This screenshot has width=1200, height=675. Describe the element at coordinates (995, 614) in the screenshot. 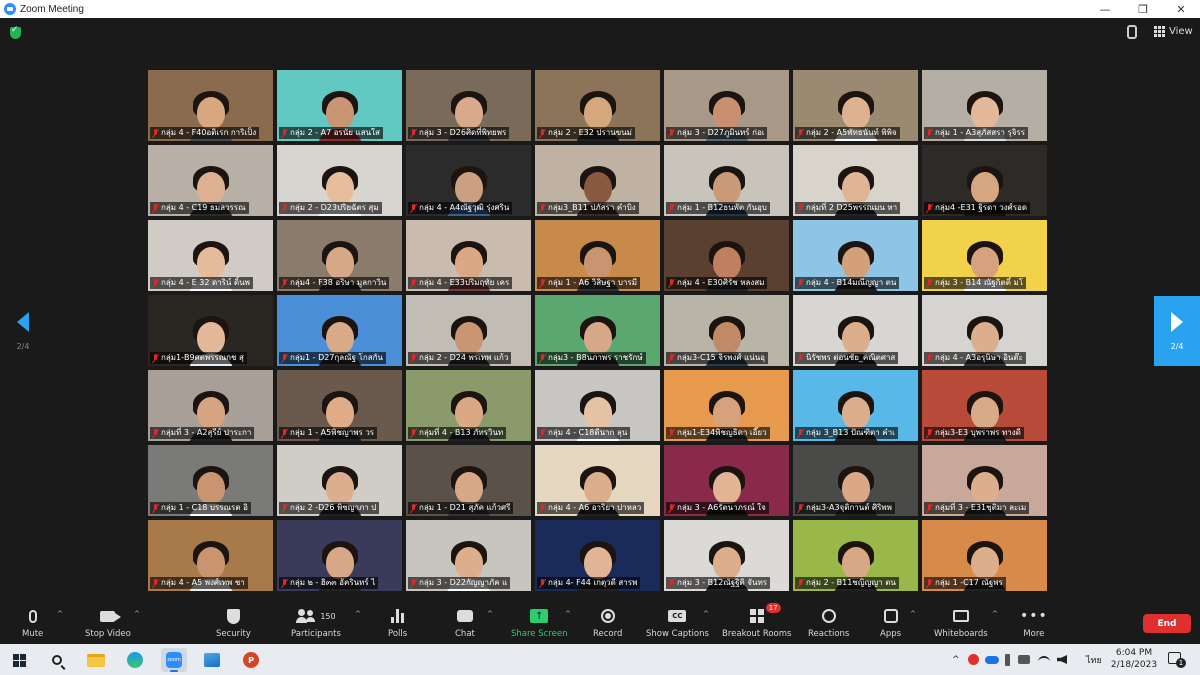

I see `whiteboards-options-caret: ^` at that location.